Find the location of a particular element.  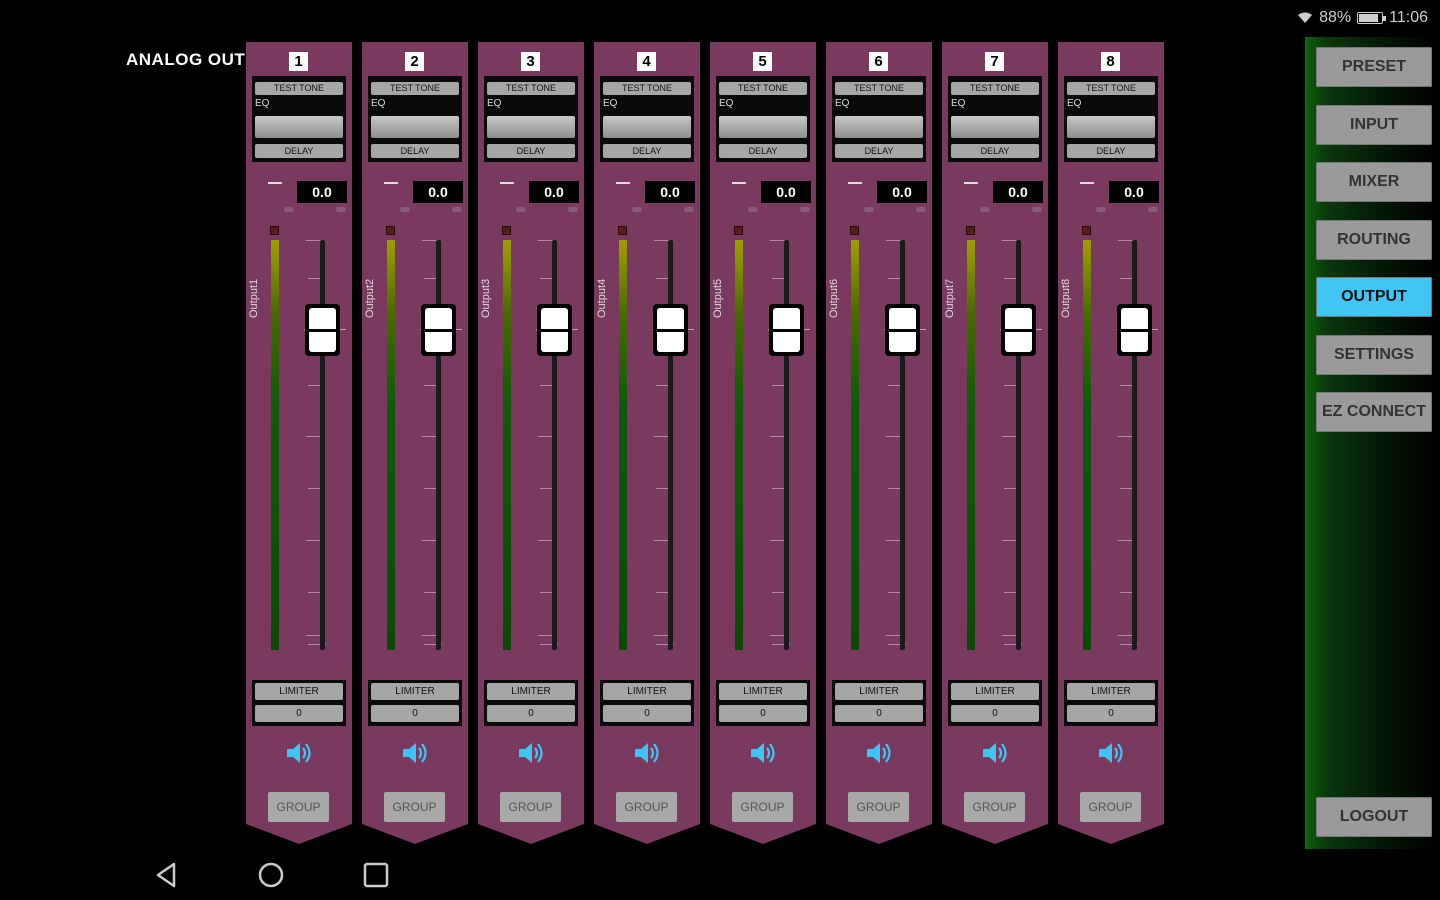

recents-icon is located at coordinates (376, 875).